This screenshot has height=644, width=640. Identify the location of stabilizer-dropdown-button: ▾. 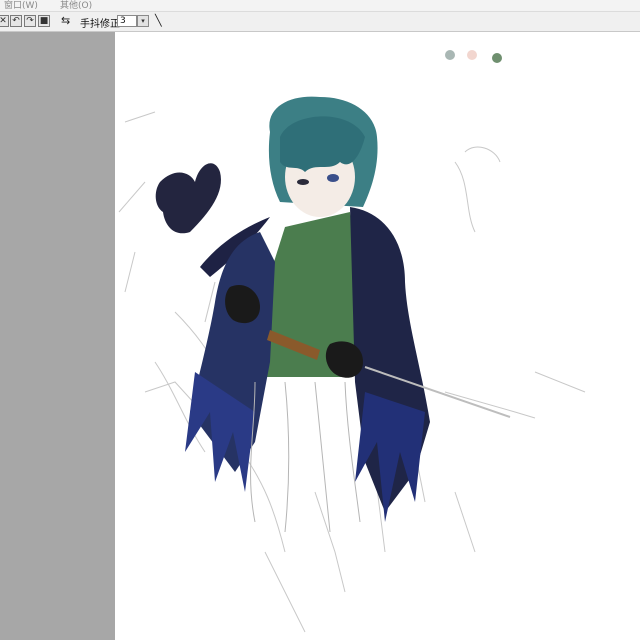
(143, 21).